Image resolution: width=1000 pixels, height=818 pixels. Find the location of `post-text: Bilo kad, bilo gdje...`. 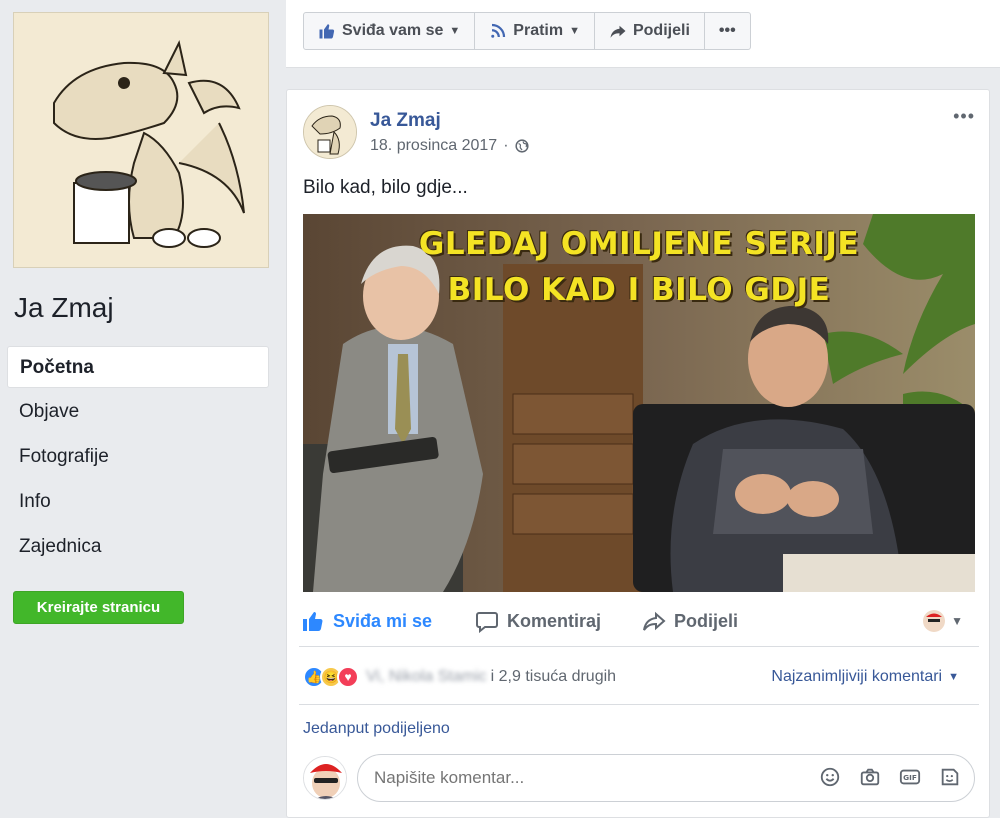

post-text: Bilo kad, bilo gdje... is located at coordinates (385, 187).